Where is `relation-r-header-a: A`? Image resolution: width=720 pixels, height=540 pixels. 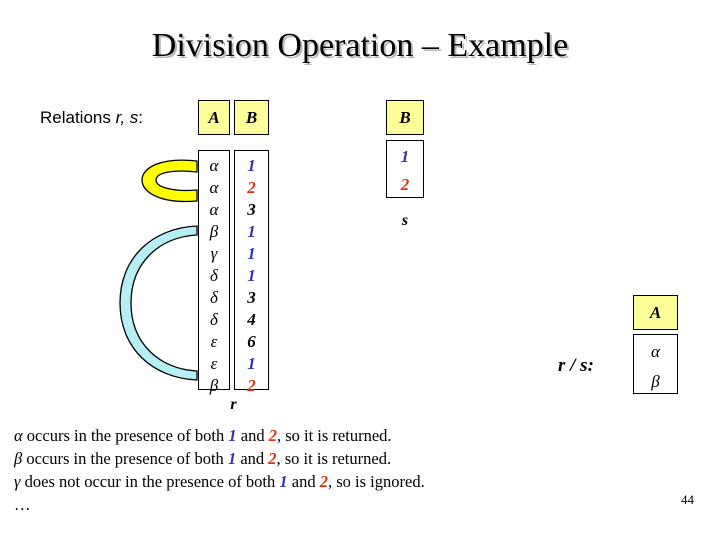 relation-r-header-a: A is located at coordinates (214, 117).